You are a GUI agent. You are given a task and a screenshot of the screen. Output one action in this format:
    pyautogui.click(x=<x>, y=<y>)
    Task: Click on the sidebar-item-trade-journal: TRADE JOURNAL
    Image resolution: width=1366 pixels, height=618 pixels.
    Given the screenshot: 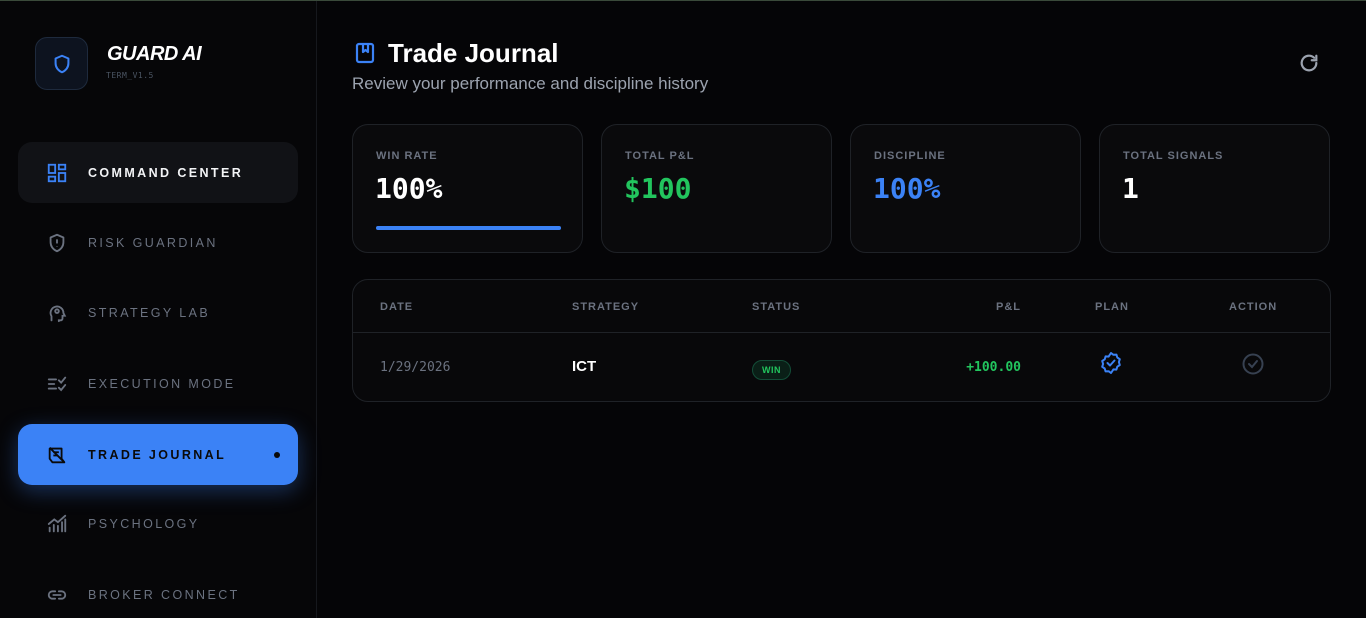 What is the action you would take?
    pyautogui.click(x=158, y=454)
    